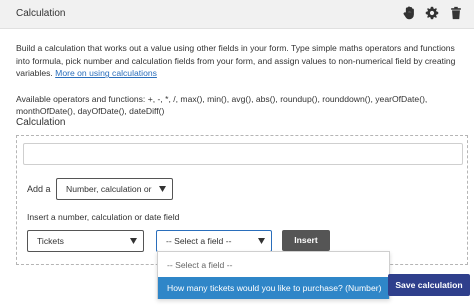 Image resolution: width=474 pixels, height=307 pixels. I want to click on panel-header: Calculation, so click(237, 14).